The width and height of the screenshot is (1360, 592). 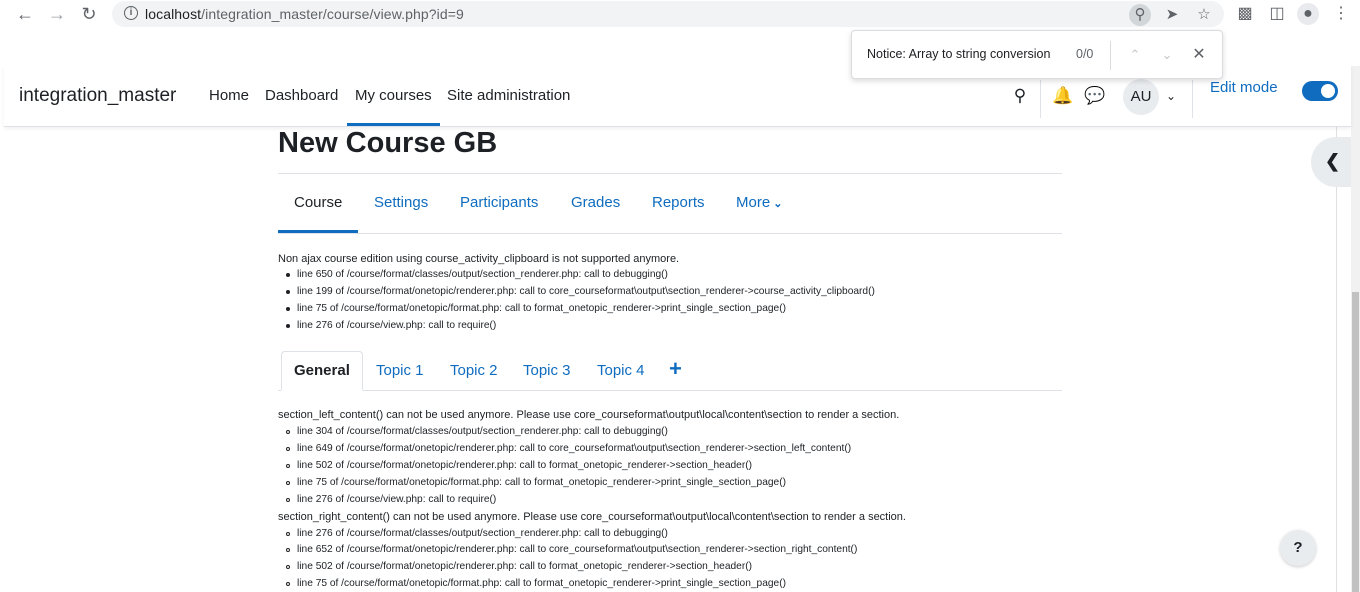 I want to click on tab-more: More ⌄, so click(x=759, y=202).